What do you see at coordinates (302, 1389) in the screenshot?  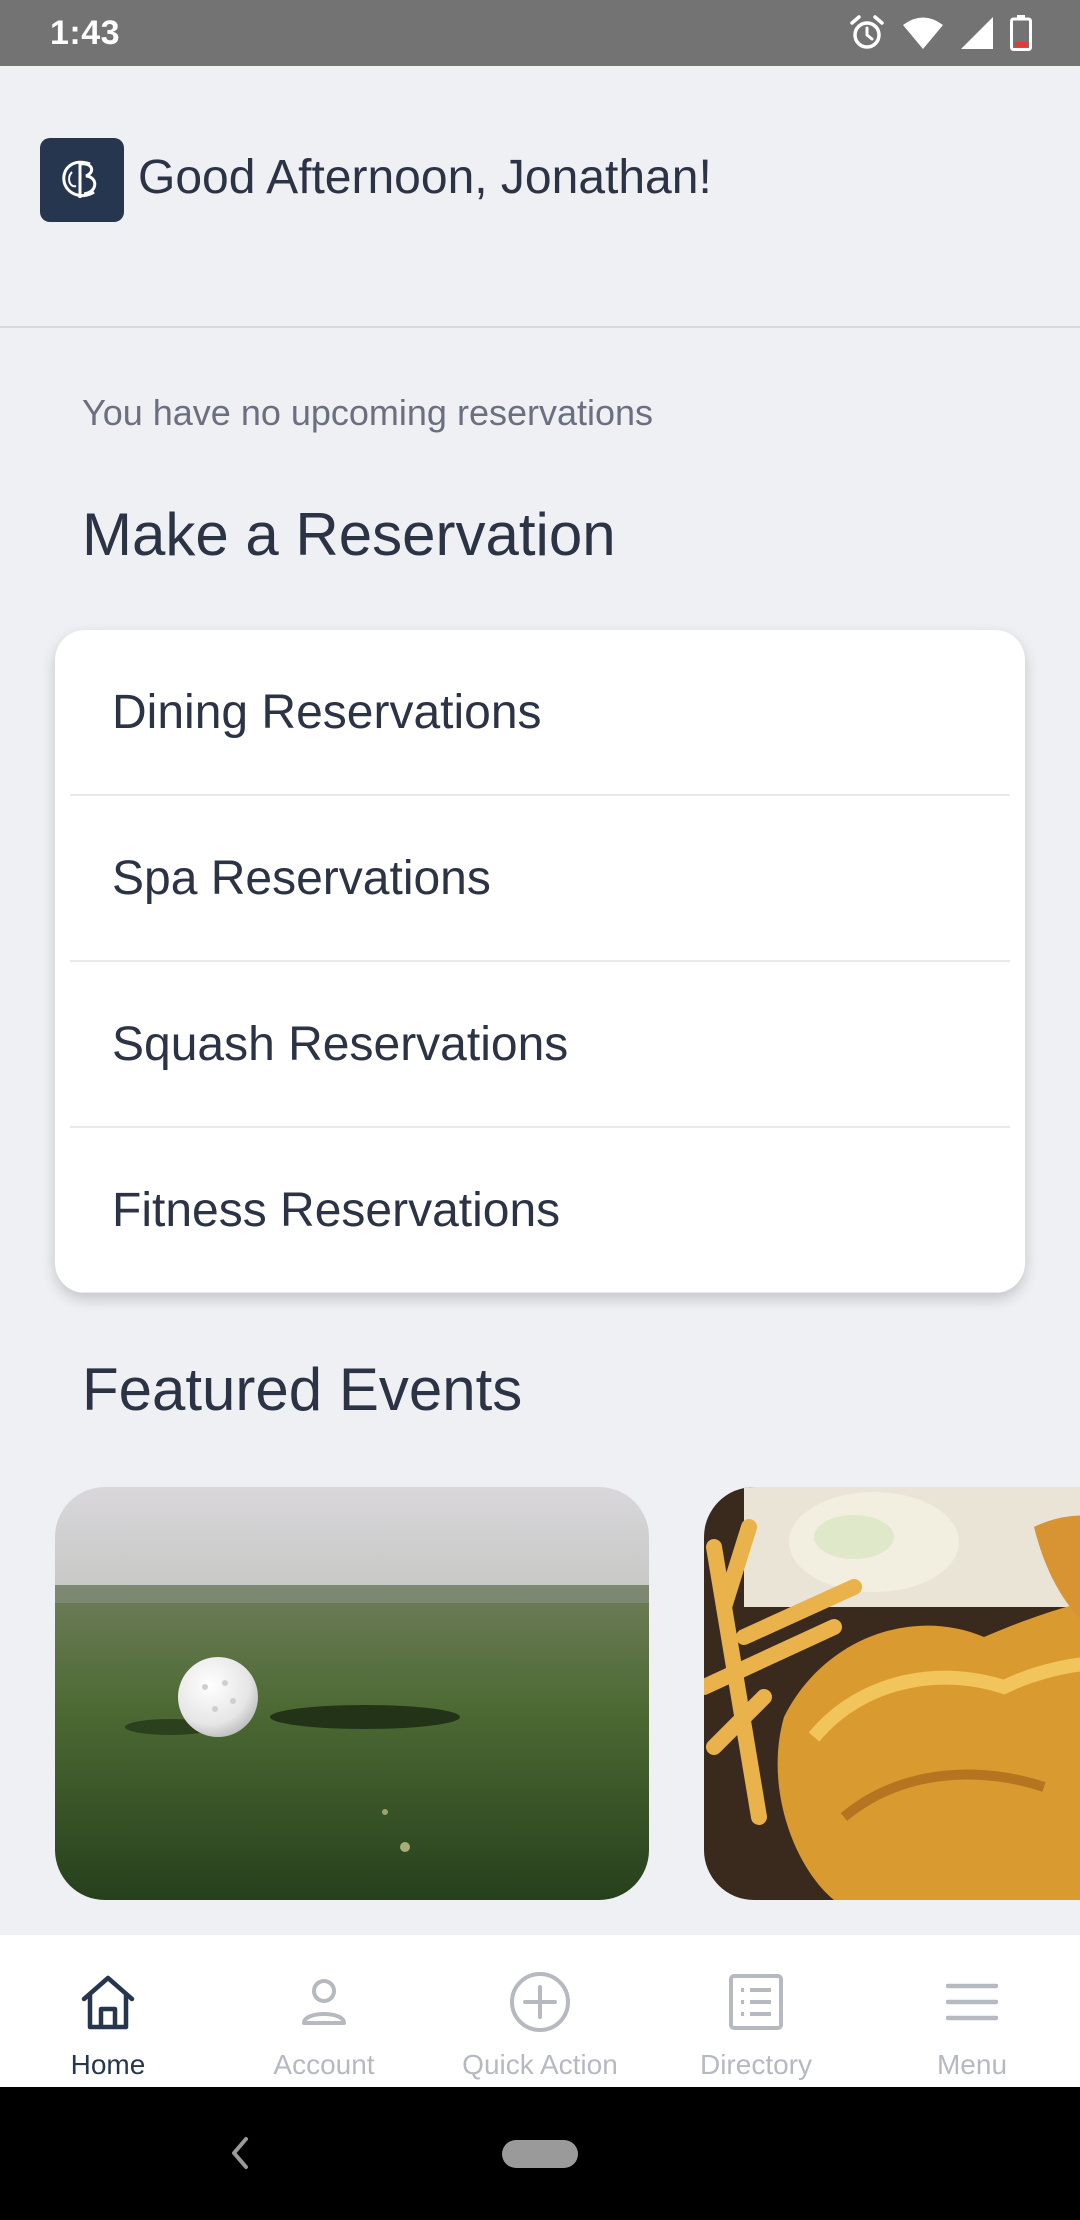 I see `featured-events-title: Featured Events` at bounding box center [302, 1389].